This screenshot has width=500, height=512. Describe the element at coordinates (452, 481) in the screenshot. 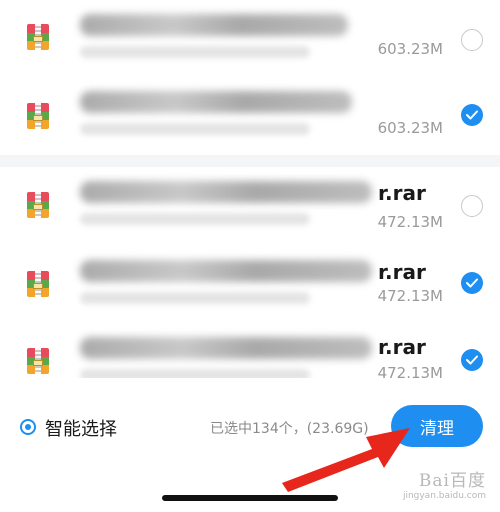

I see `watermark-text: Bai百度` at that location.